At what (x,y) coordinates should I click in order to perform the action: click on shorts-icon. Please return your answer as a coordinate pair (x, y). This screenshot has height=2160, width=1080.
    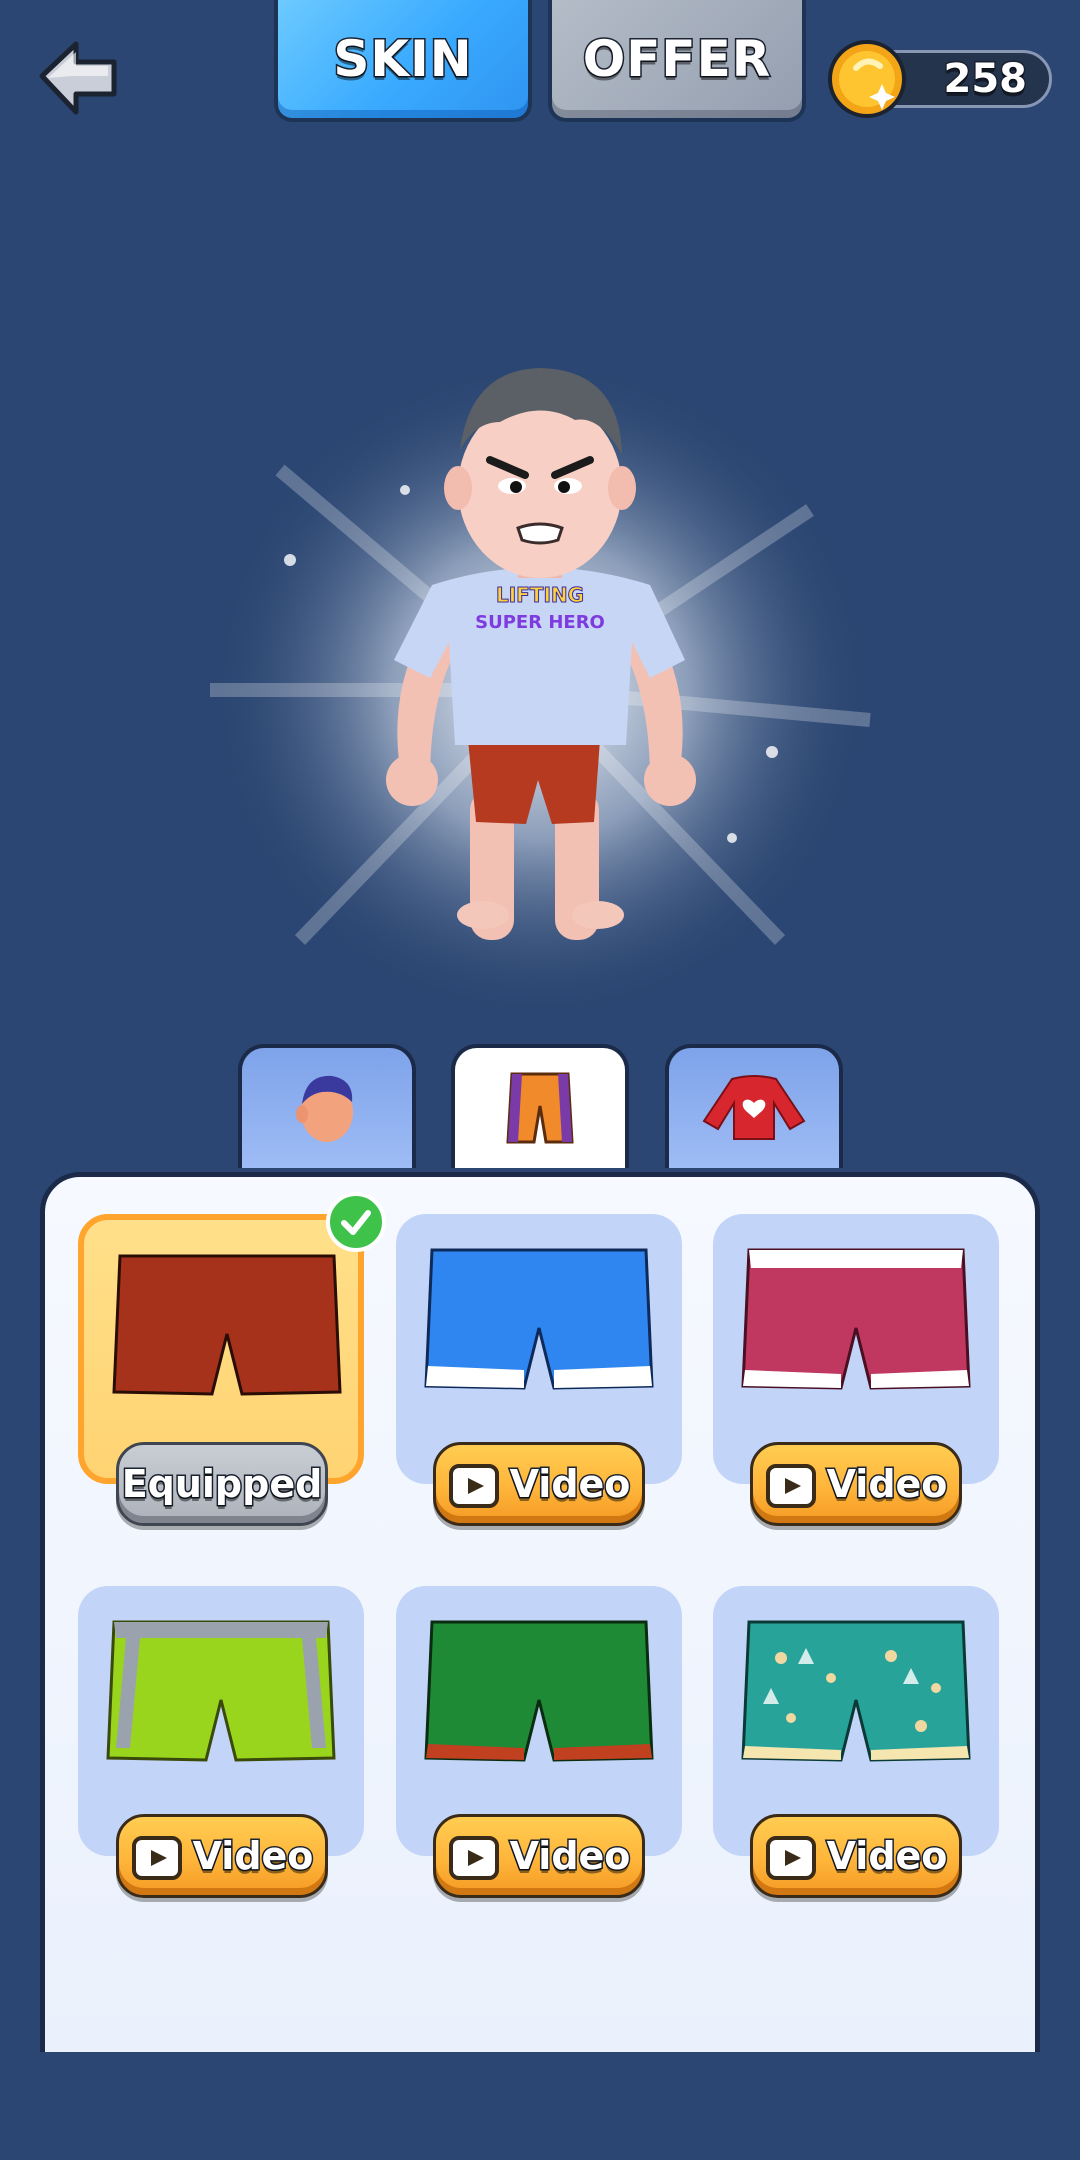
    Looking at the image, I should click on (540, 1108).